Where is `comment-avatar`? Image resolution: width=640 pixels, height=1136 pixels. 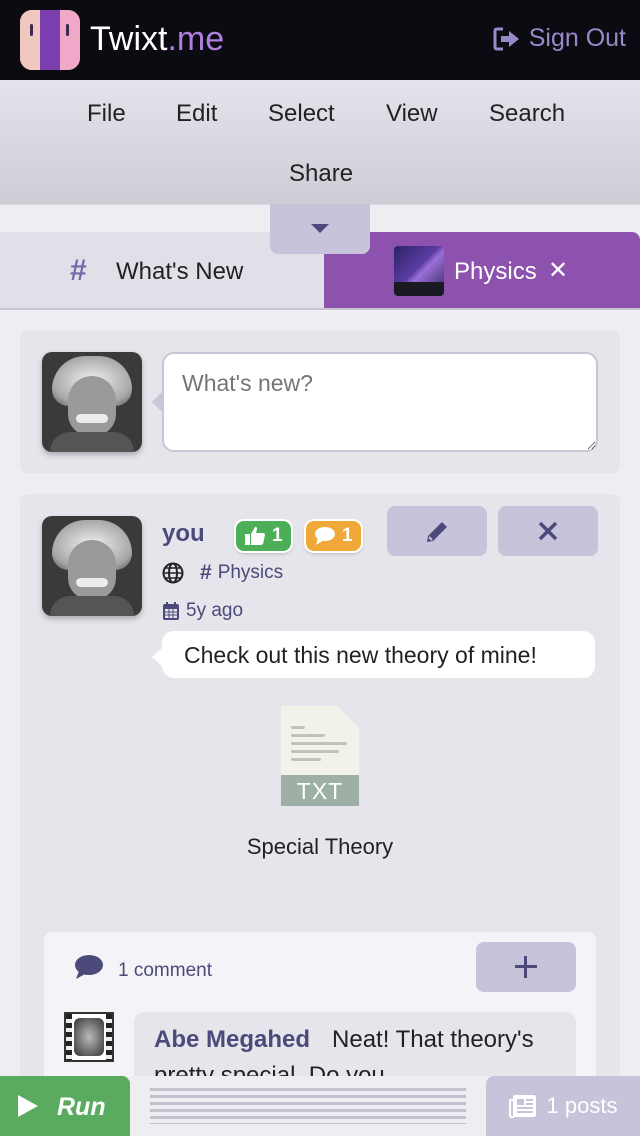
comment-avatar is located at coordinates (89, 1037).